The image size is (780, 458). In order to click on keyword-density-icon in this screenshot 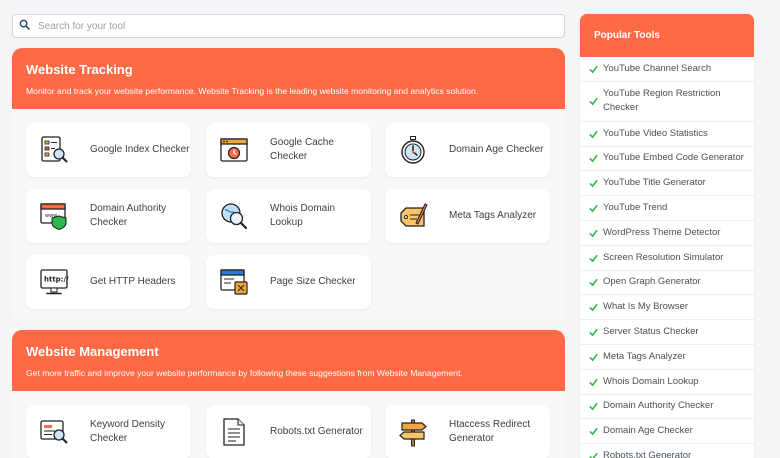, I will do `click(54, 432)`.